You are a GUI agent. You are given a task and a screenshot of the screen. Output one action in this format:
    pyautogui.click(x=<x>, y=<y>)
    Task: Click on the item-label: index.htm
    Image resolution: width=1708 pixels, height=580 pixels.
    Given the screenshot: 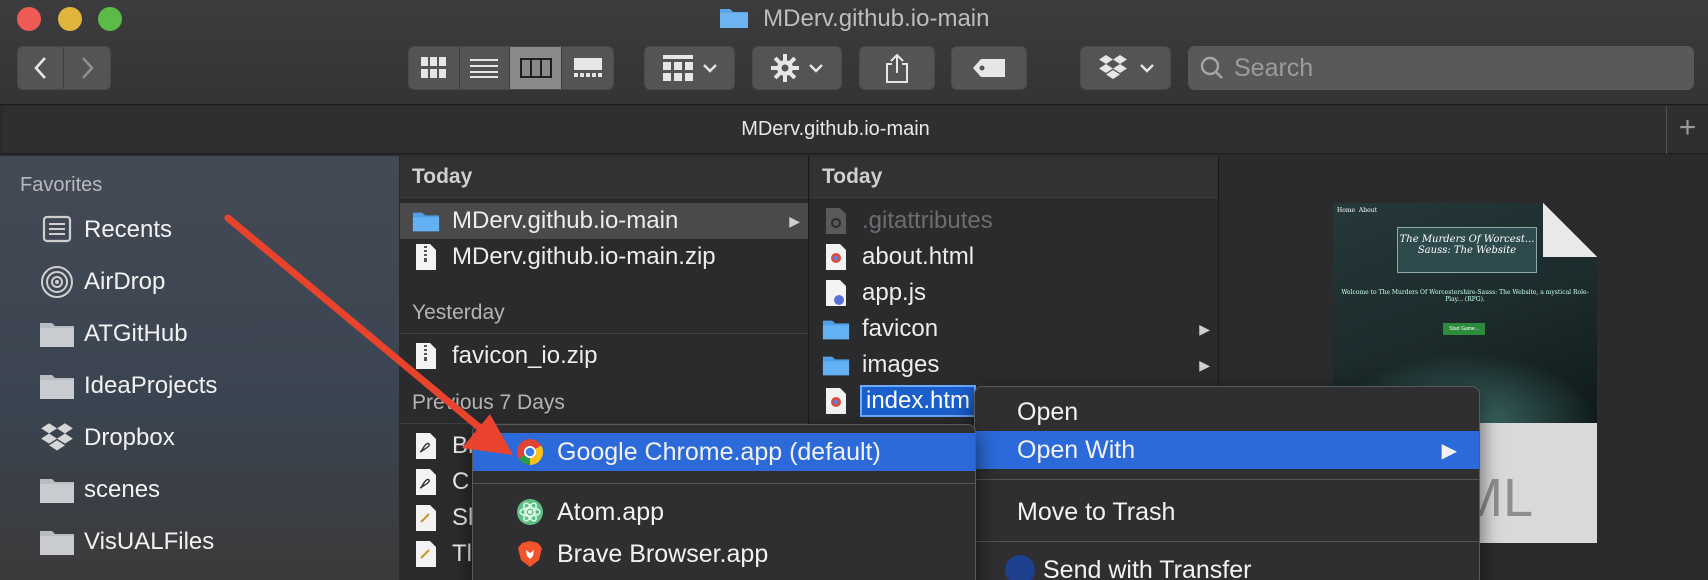 What is the action you would take?
    pyautogui.click(x=918, y=401)
    